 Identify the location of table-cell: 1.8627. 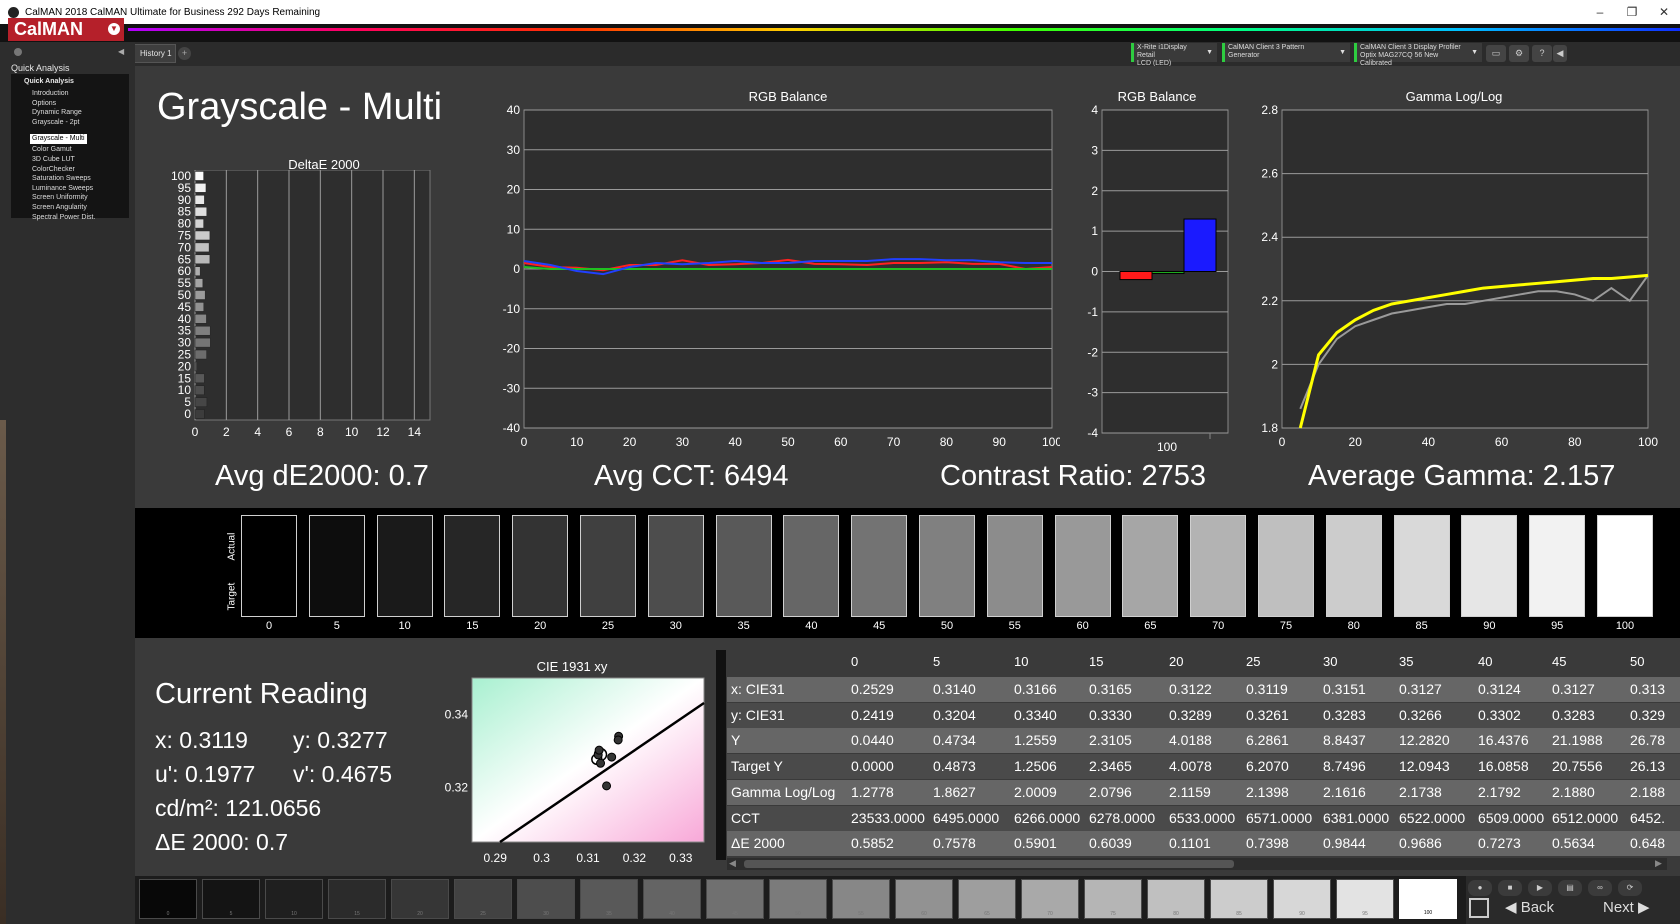
(954, 791).